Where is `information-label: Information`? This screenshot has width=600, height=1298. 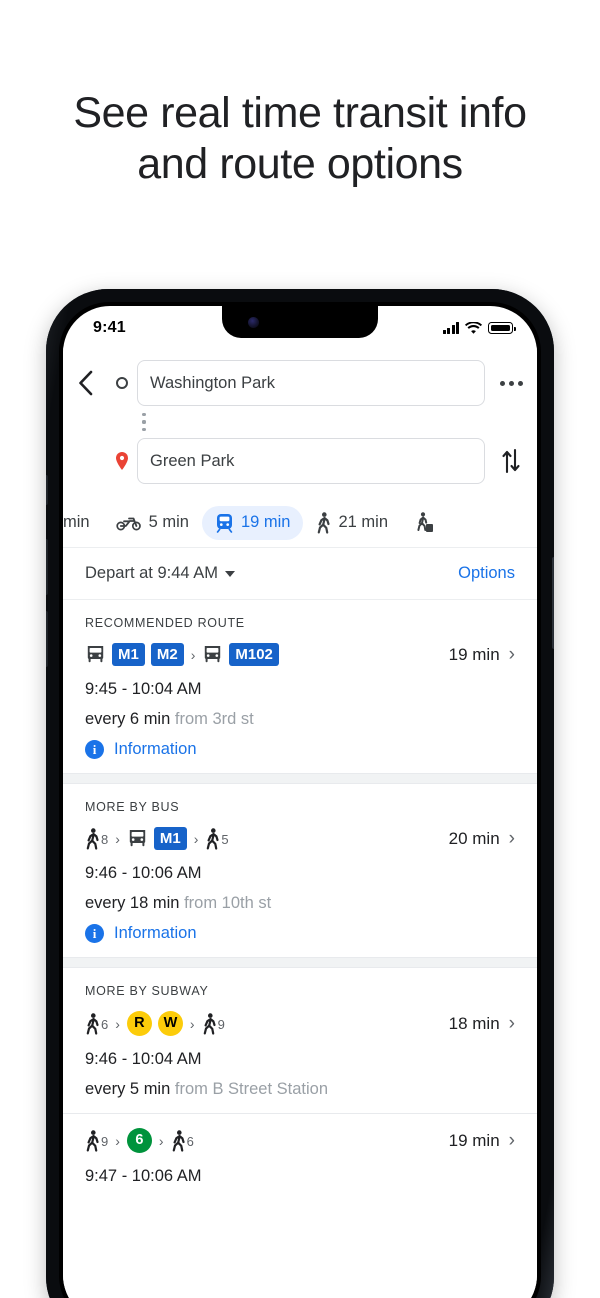 information-label: Information is located at coordinates (155, 749).